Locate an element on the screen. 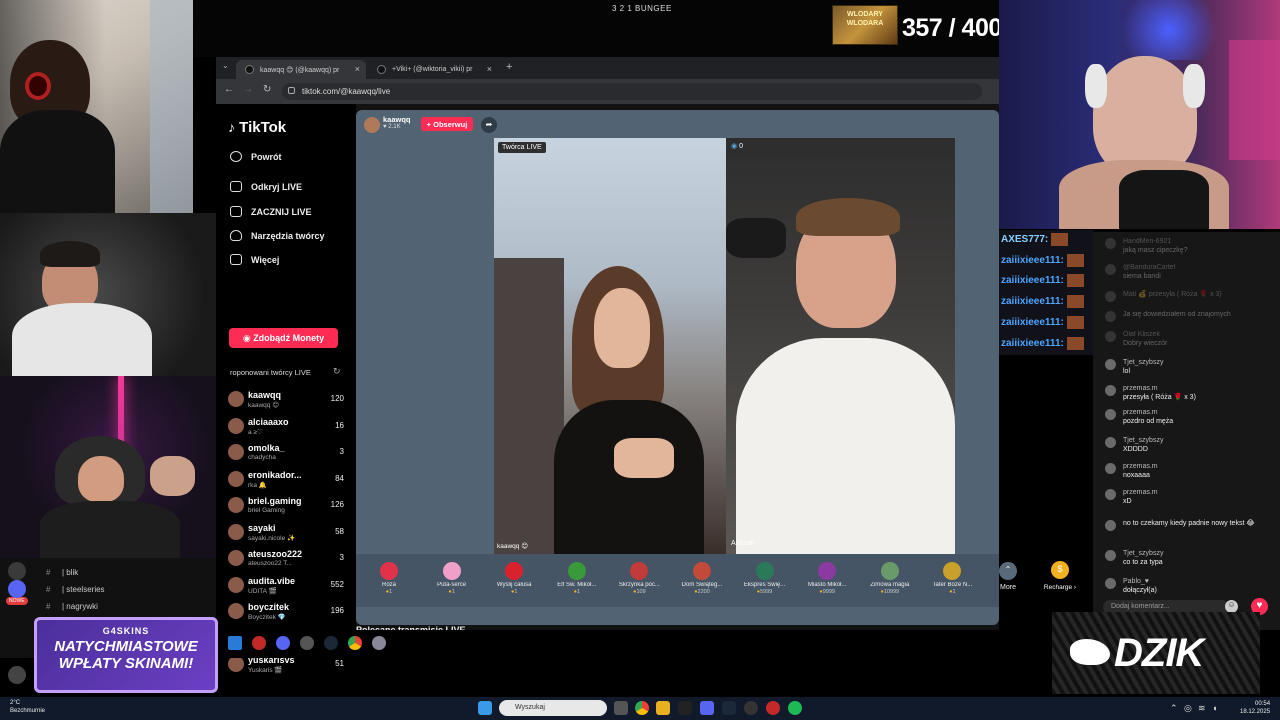 This screenshot has width=1280, height=720. live-video-guest: ◉ 0 AliScali is located at coordinates (840, 346).